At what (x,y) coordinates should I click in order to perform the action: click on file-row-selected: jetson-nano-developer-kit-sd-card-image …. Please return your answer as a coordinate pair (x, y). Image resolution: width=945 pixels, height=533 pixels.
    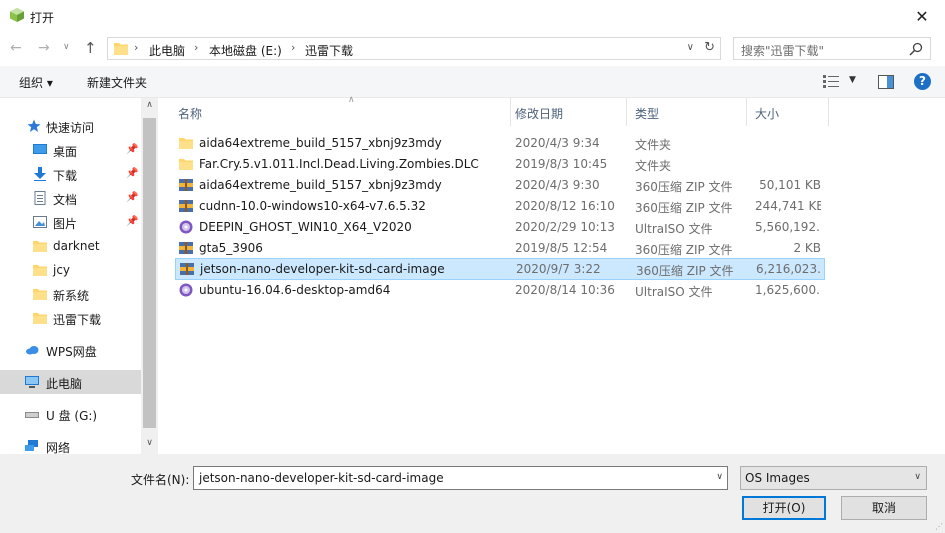
    Looking at the image, I should click on (500, 269).